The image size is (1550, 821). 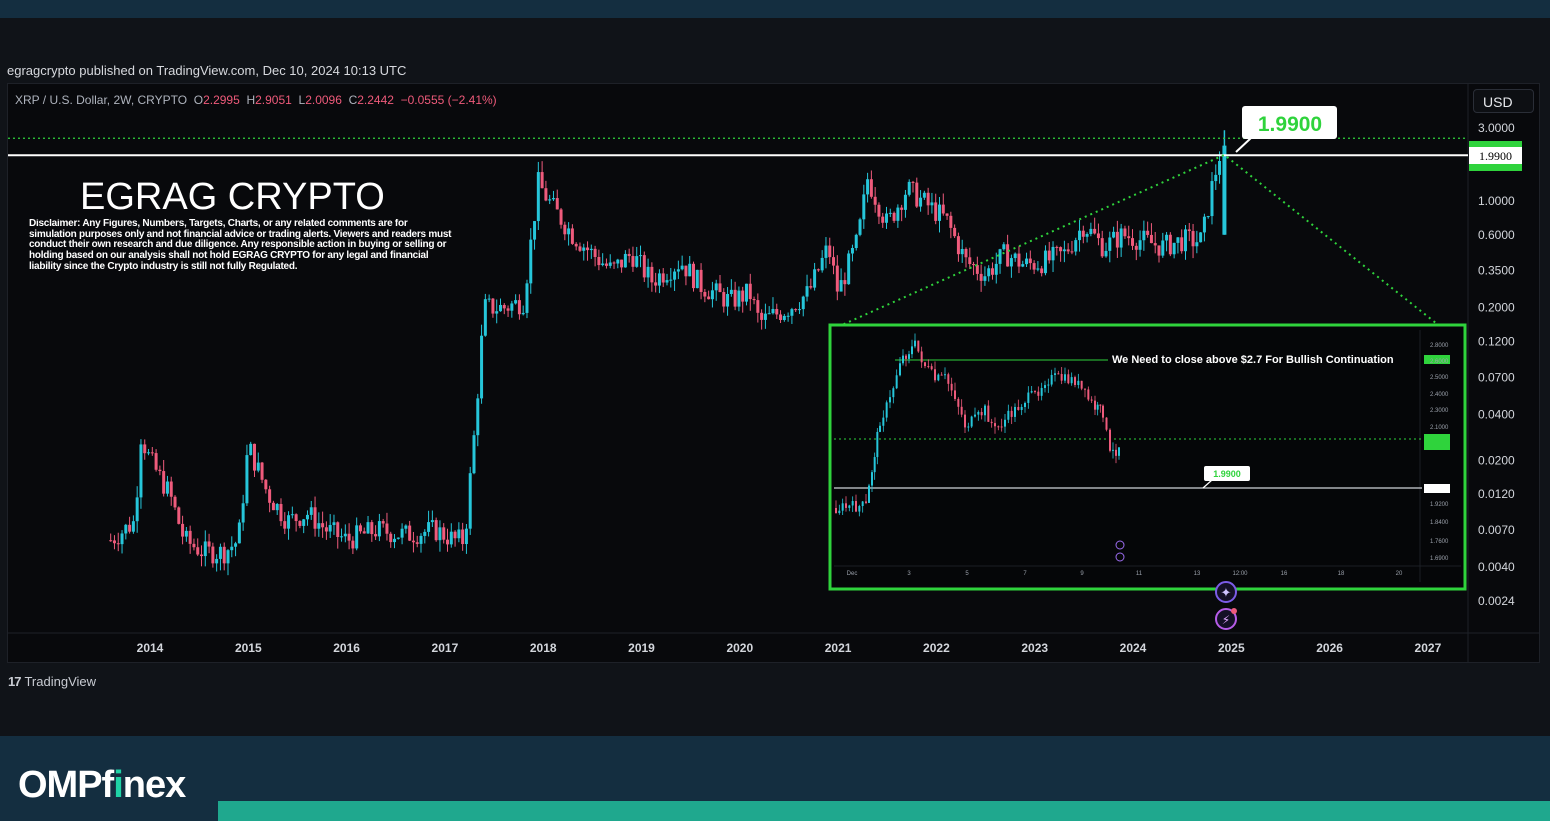 What do you see at coordinates (1231, 648) in the screenshot?
I see `time-tick-label: 2025` at bounding box center [1231, 648].